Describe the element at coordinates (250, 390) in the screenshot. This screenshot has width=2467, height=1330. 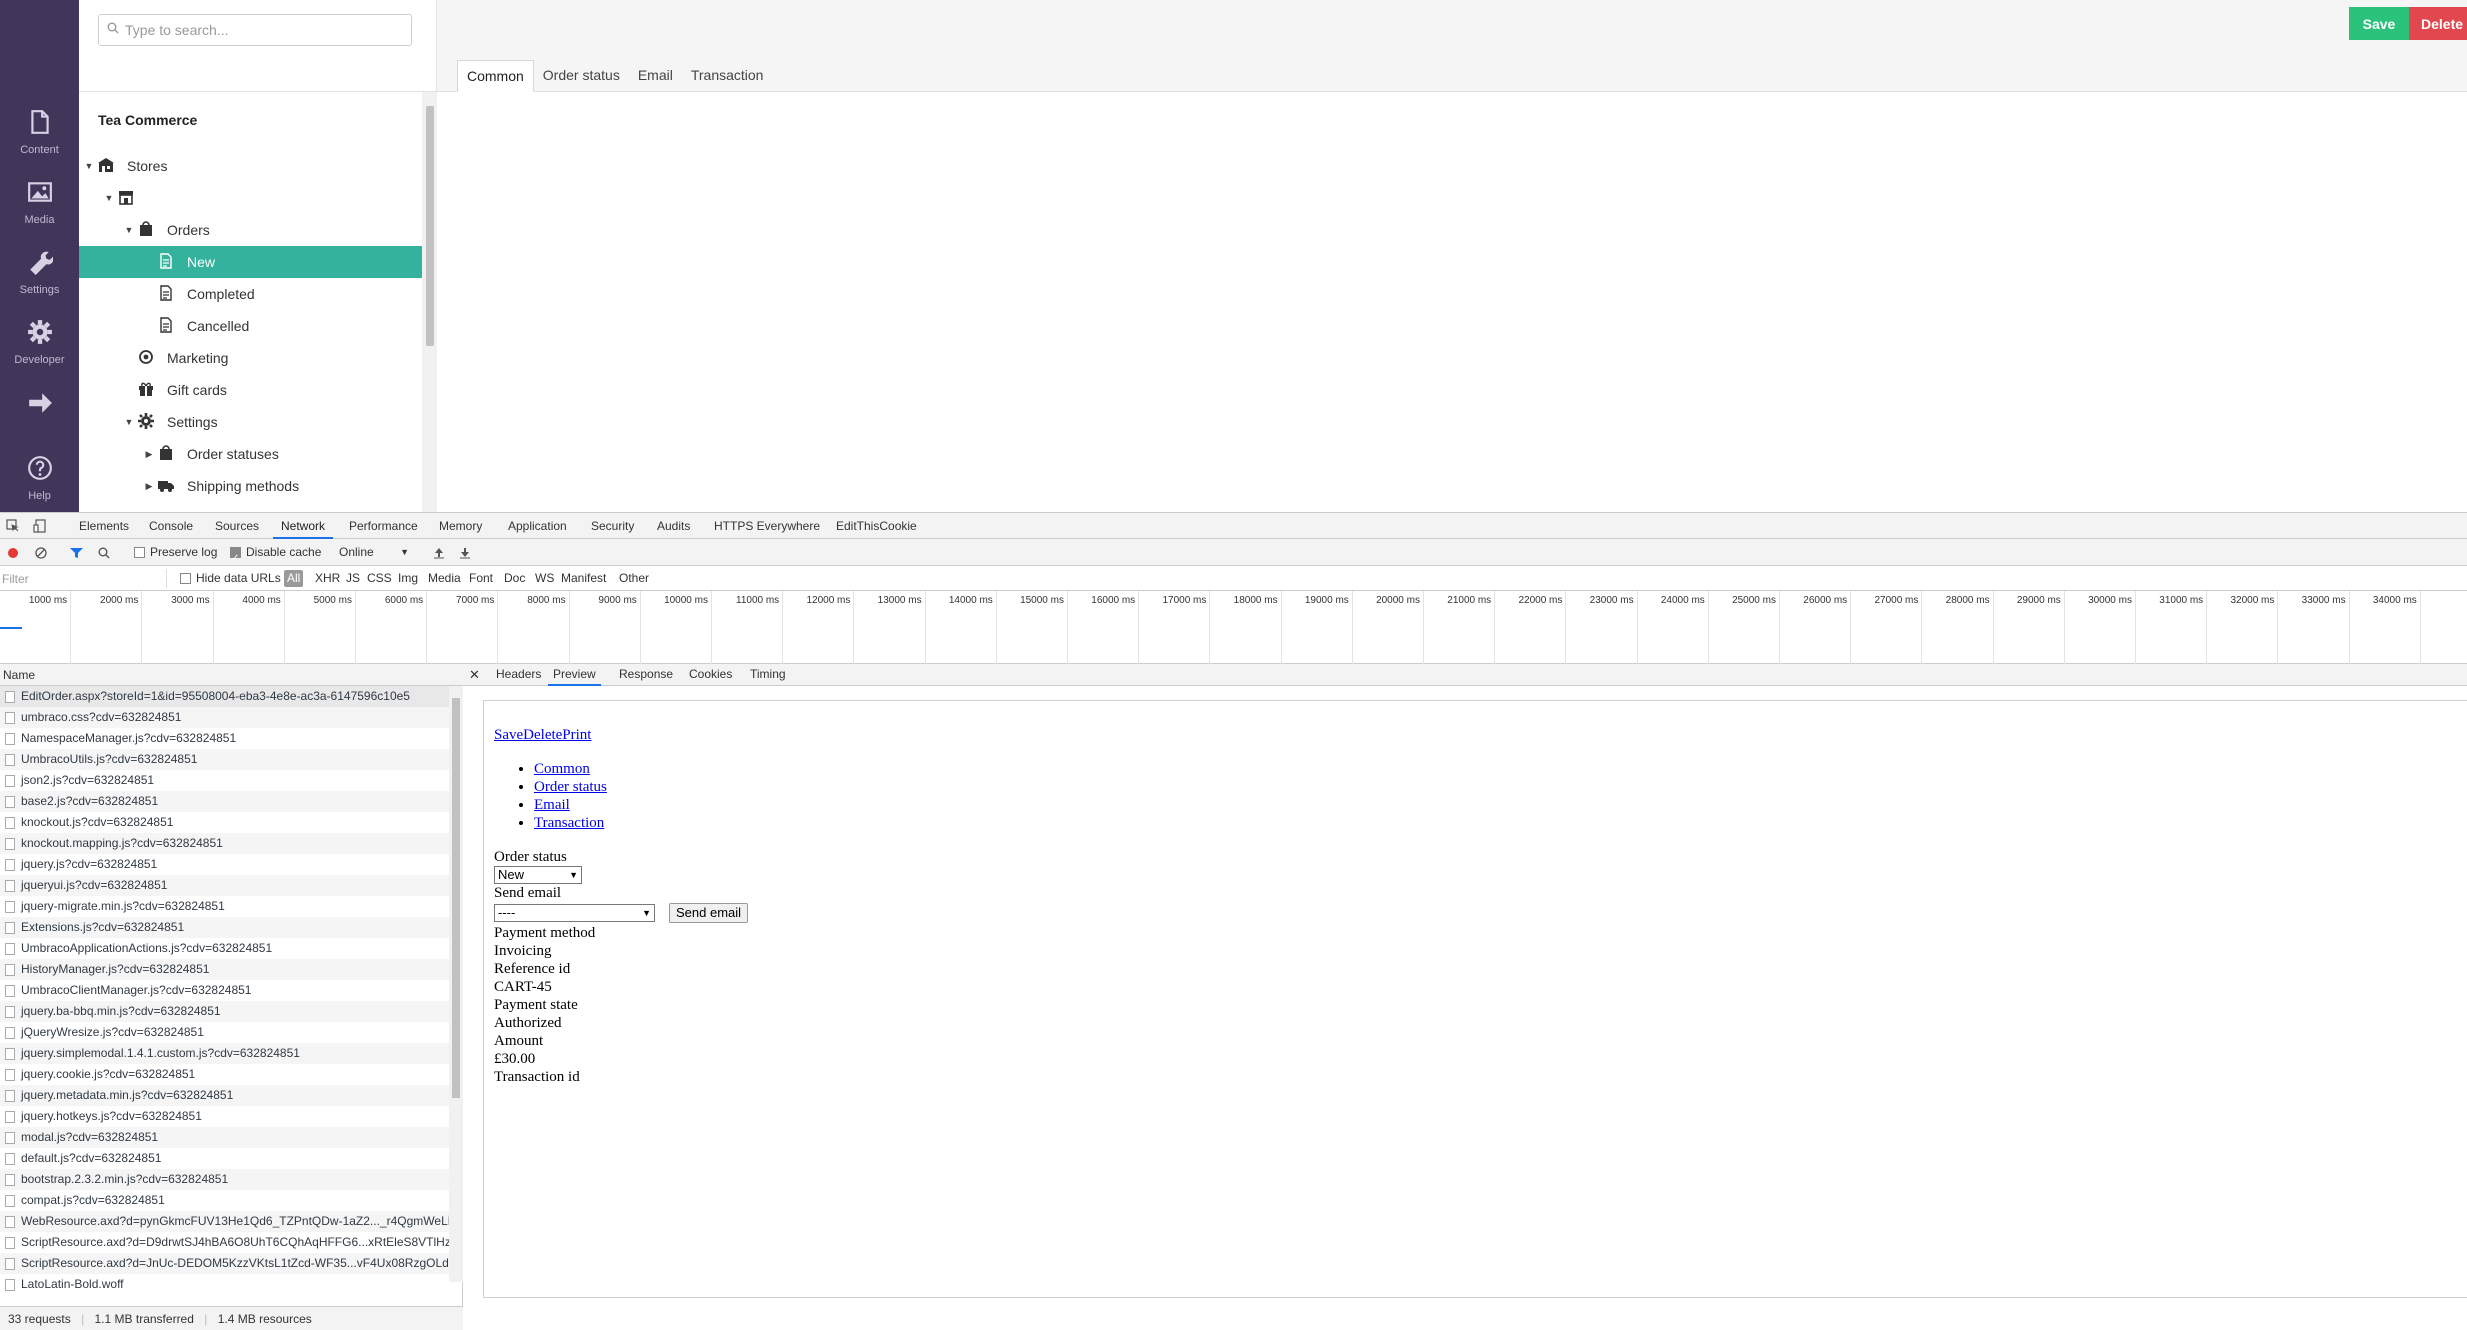
I see `tree-item-gift-cards: Gift cards` at that location.